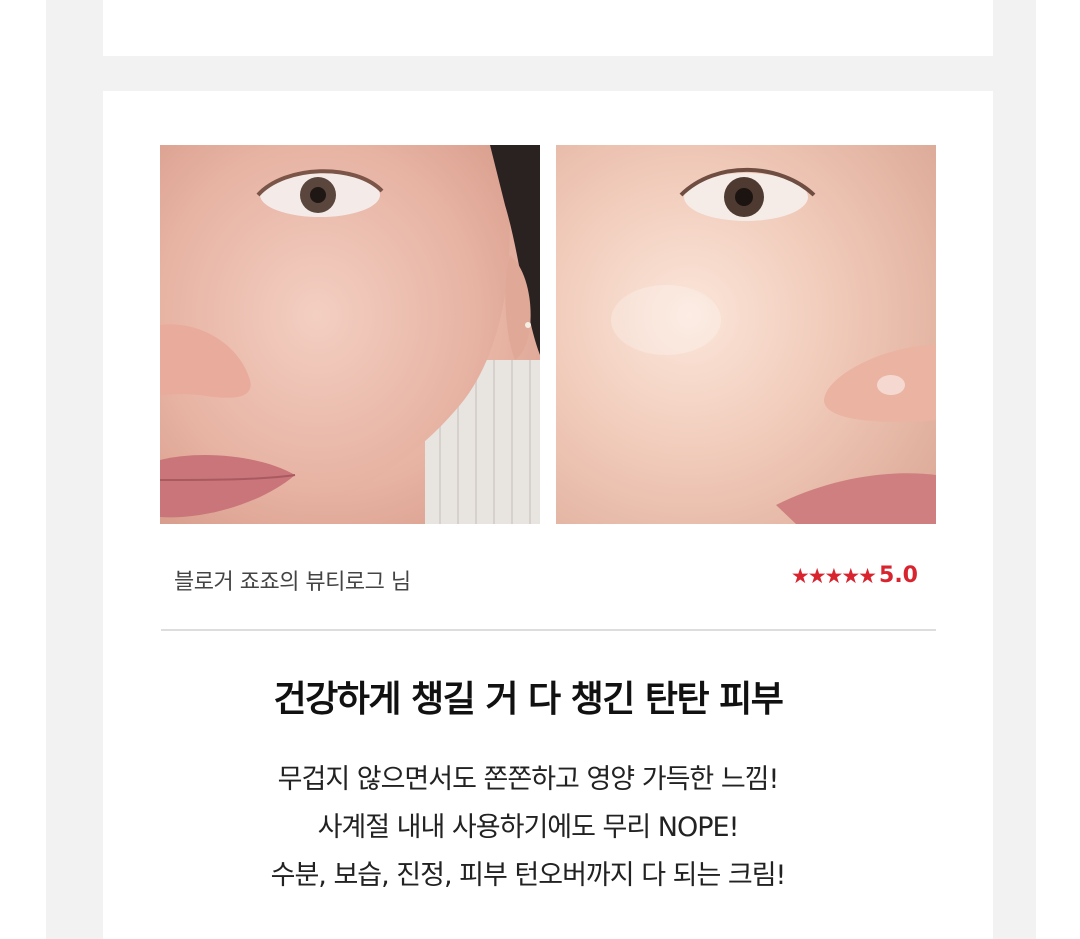 Image resolution: width=1080 pixels, height=939 pixels. What do you see at coordinates (548, 28) in the screenshot?
I see `previous-review-card` at bounding box center [548, 28].